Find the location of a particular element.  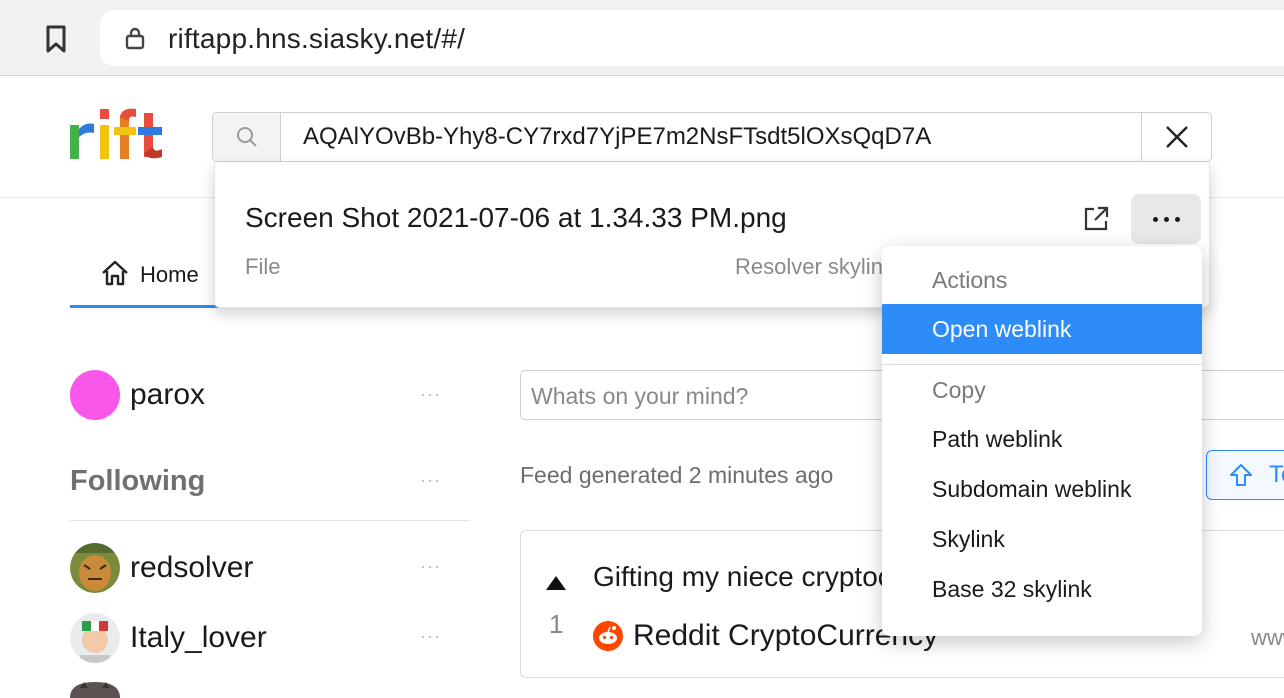

following-user: redsolver is located at coordinates (161, 568).